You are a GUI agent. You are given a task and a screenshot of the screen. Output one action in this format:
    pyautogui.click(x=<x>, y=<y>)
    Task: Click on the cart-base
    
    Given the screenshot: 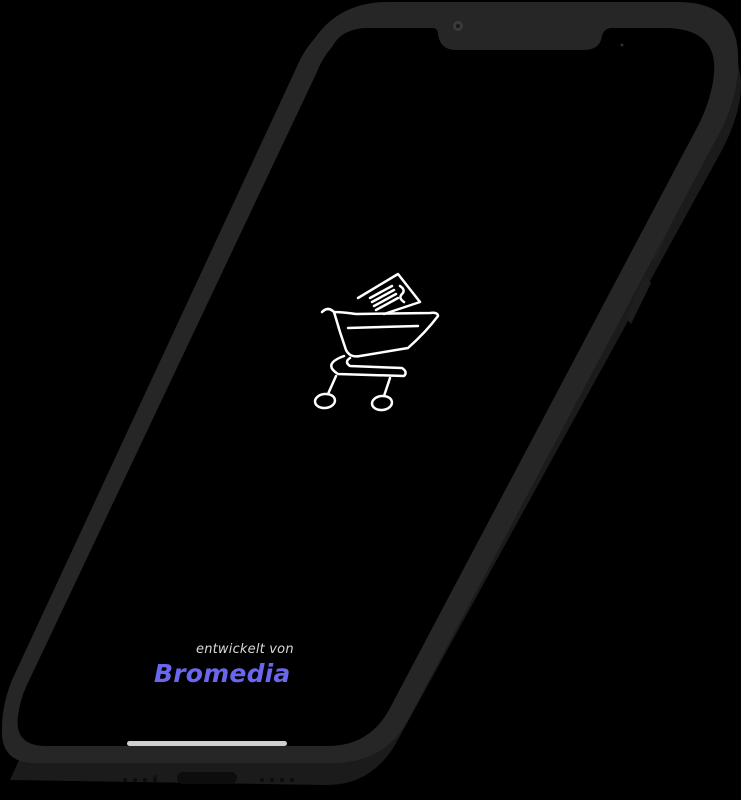 What is the action you would take?
    pyautogui.click(x=368, y=366)
    